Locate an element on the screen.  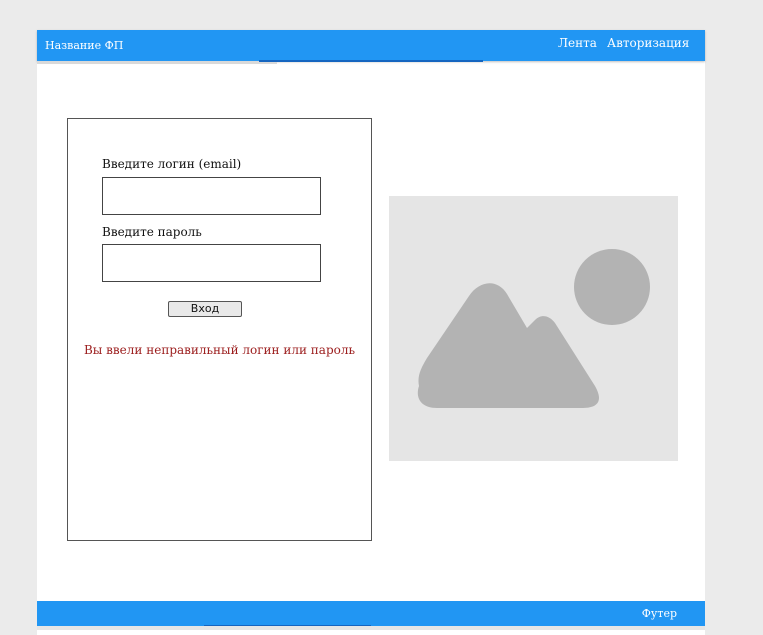
error-message: Вы ввели неправильный логин или пароль is located at coordinates (219, 350).